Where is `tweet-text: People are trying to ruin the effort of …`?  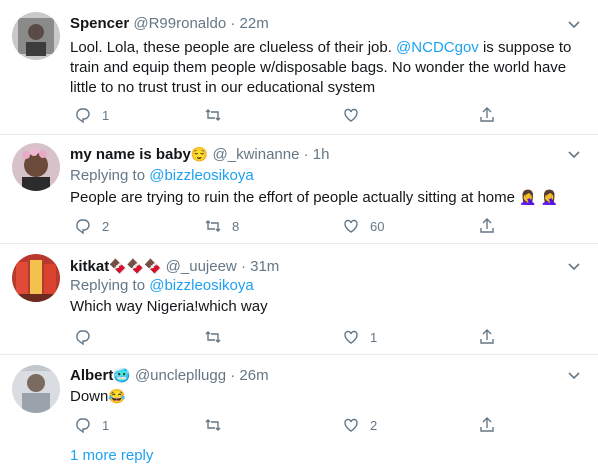
tweet-text: People are trying to ruin the effort of … is located at coordinates (314, 197).